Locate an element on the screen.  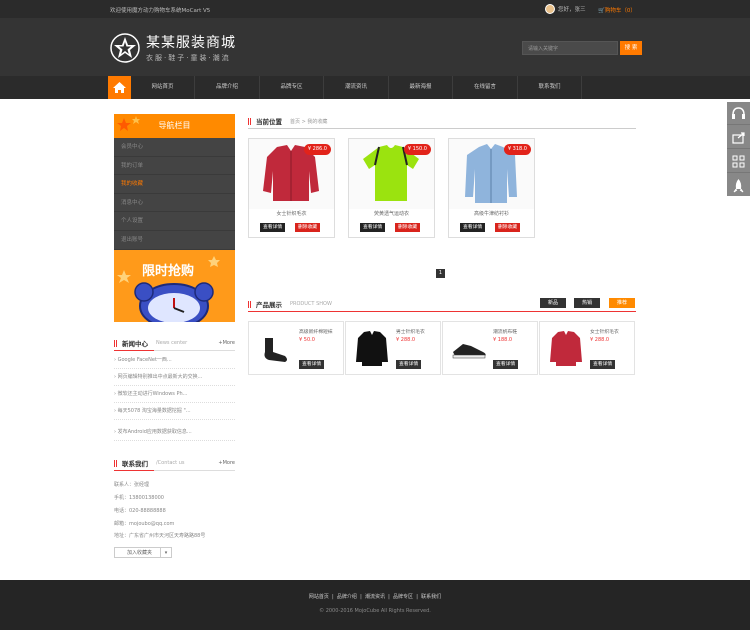
share-button is located at coordinates (738, 137).